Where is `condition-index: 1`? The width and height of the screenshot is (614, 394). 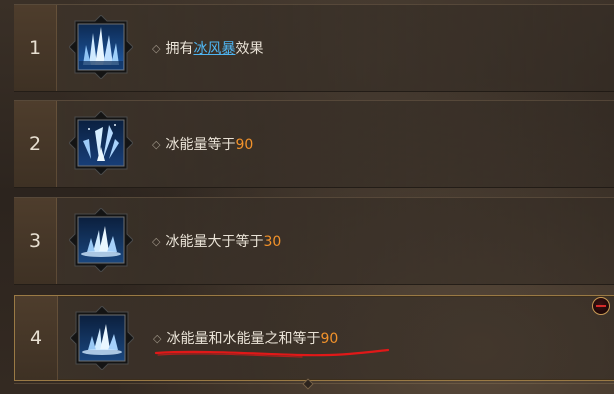
condition-index: 1 is located at coordinates (35, 48).